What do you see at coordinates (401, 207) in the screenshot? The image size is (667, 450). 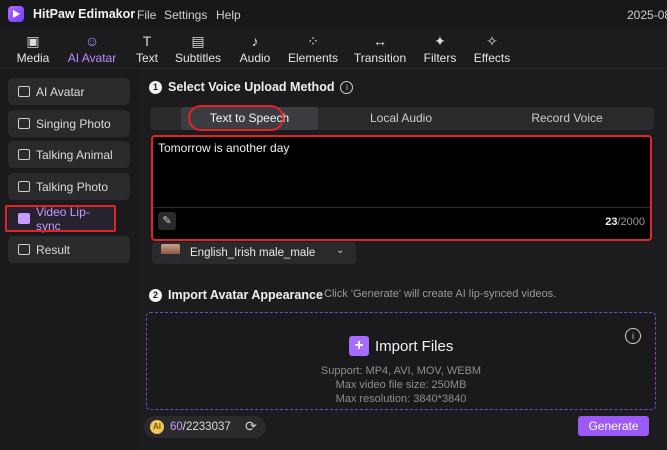 I see `divider` at bounding box center [401, 207].